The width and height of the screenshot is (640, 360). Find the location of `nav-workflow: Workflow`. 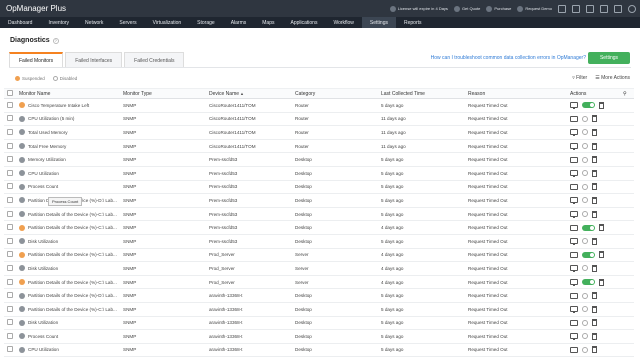

nav-workflow: Workflow is located at coordinates (343, 22).